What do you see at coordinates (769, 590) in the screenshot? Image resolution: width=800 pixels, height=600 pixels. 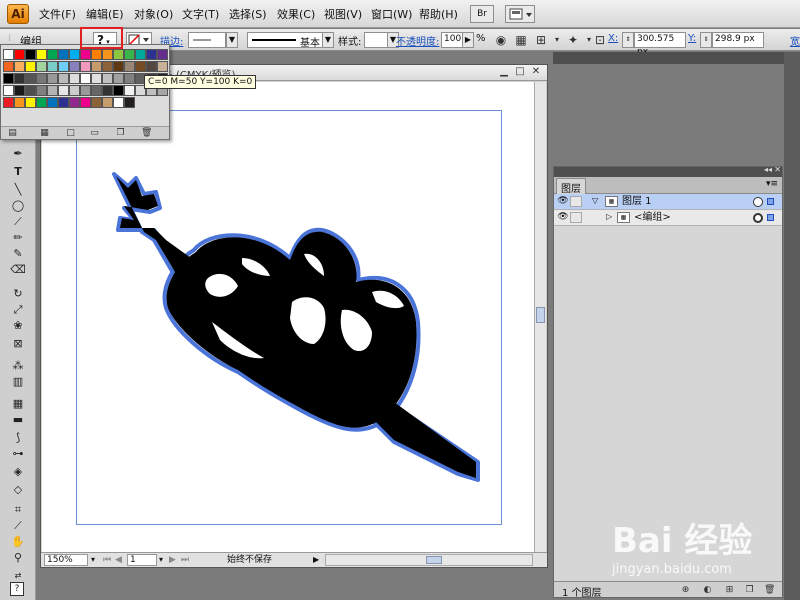 I see `delete-layer-icon: 🗑` at bounding box center [769, 590].